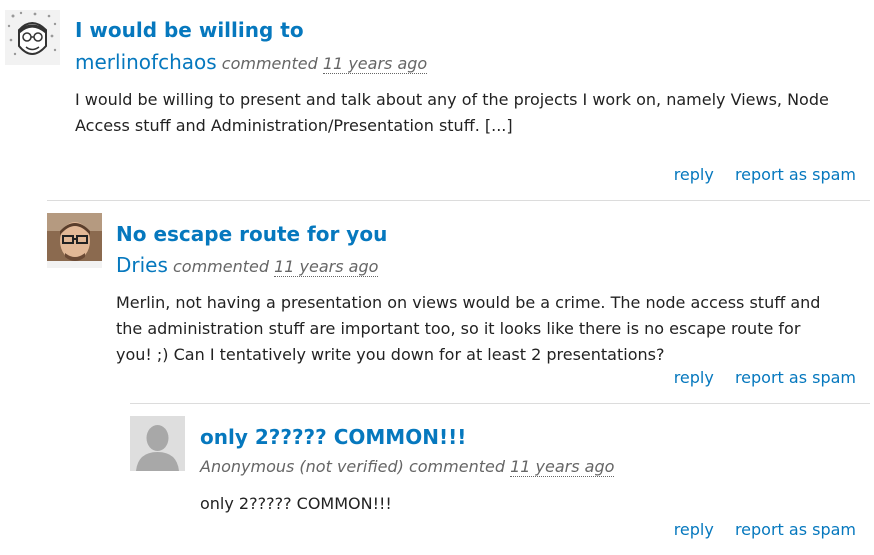 The height and width of the screenshot is (555, 874). What do you see at coordinates (333, 437) in the screenshot?
I see `comment-title: only 2????? COMMON!!!` at bounding box center [333, 437].